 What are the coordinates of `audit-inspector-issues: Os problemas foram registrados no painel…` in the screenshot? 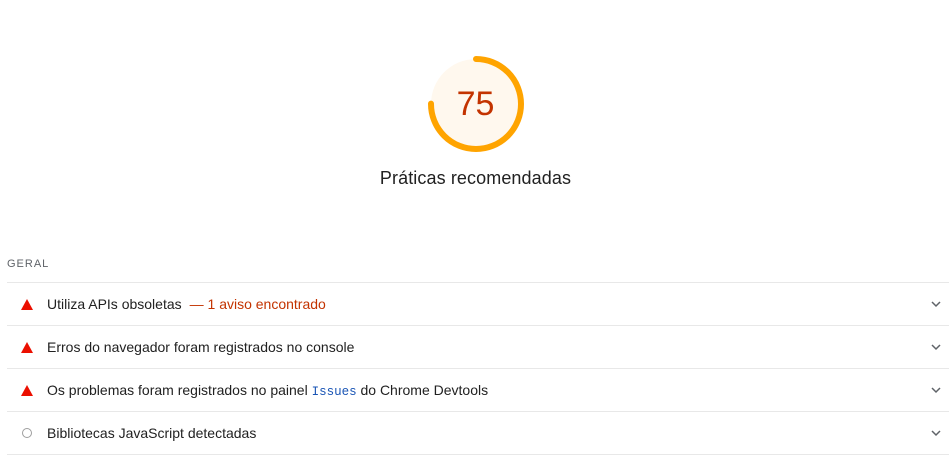 It's located at (478, 390).